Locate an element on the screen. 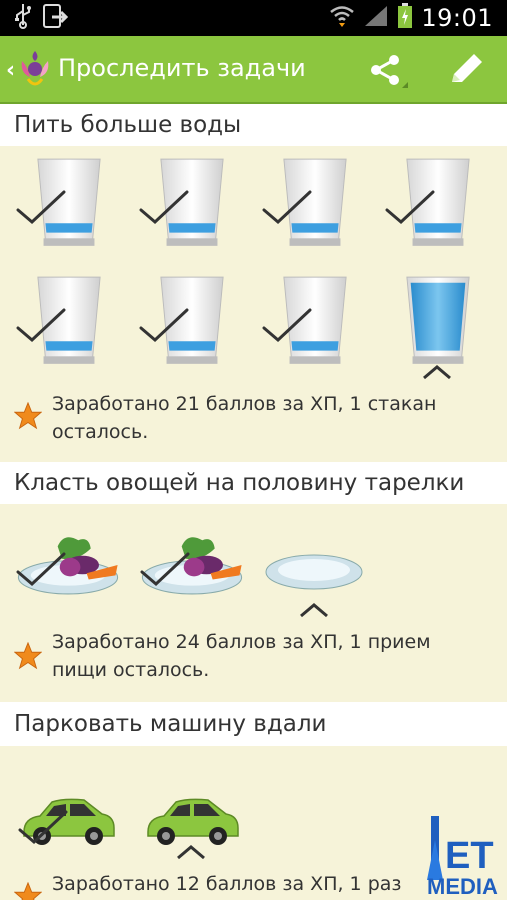 The image size is (507, 900). app-logo-icon is located at coordinates (35, 71).